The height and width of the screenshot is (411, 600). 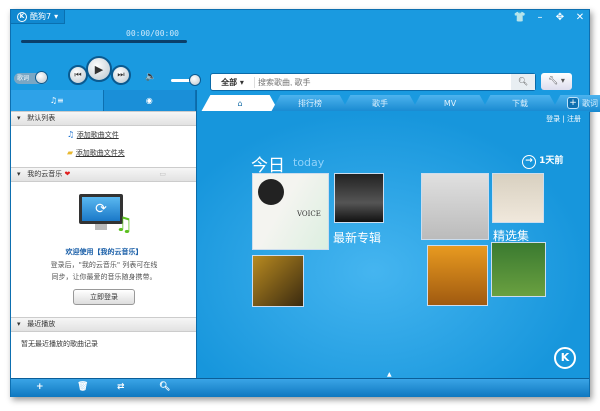 What do you see at coordinates (520, 103) in the screenshot?
I see `tab-download: 下载` at bounding box center [520, 103].